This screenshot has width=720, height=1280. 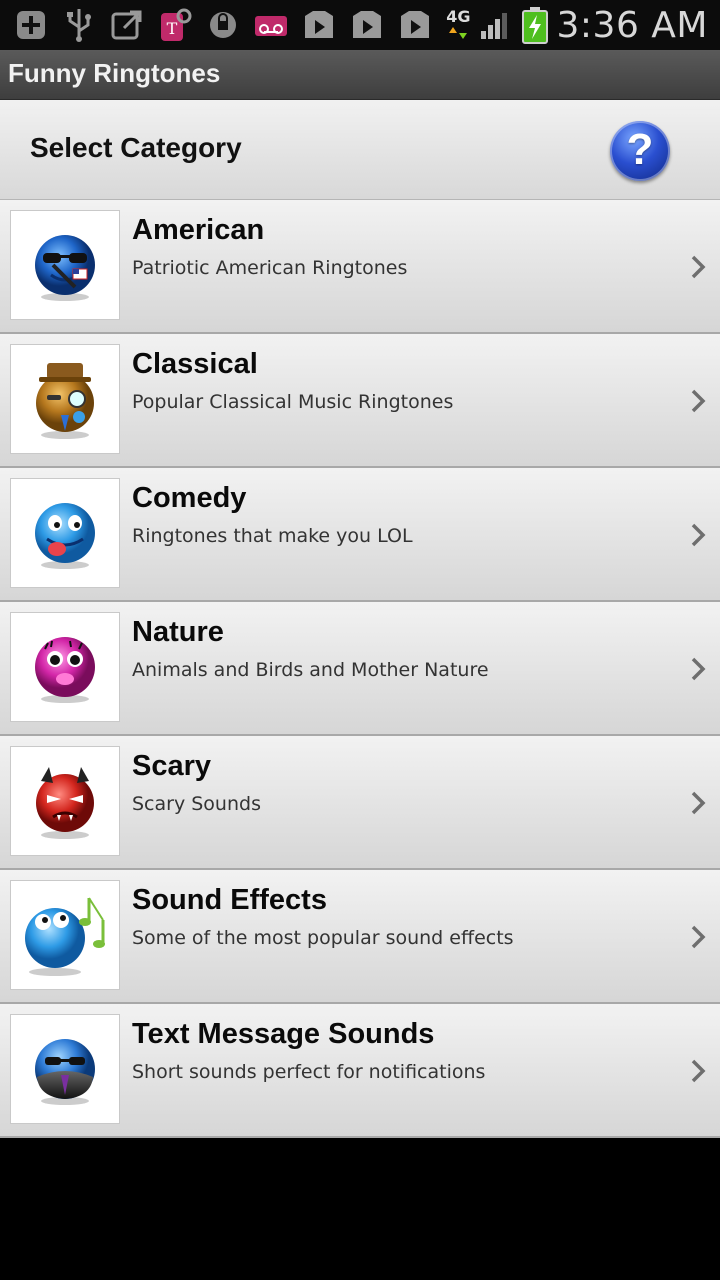 What do you see at coordinates (172, 28) in the screenshot?
I see `svg-text: T` at bounding box center [172, 28].